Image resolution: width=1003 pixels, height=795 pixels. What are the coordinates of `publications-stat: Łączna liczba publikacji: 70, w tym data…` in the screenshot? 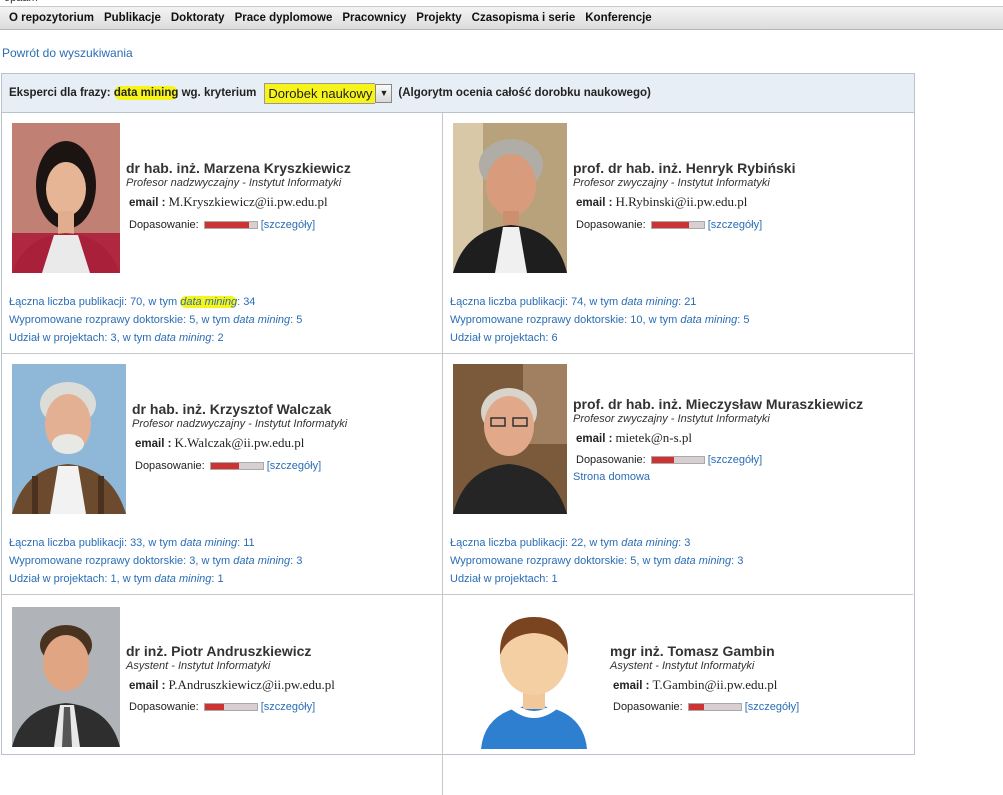 It's located at (132, 302).